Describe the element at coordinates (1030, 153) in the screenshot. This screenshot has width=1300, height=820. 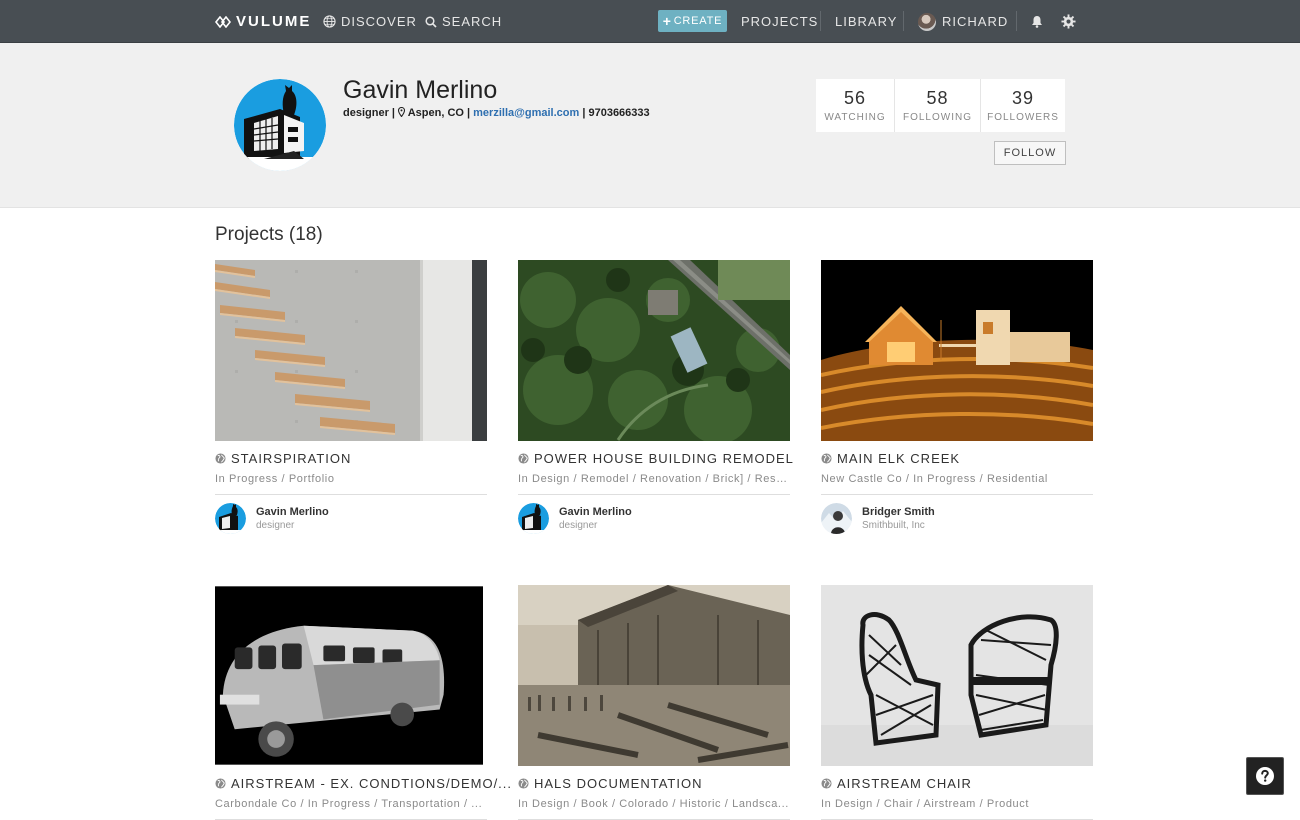
I see `follow-button: FOLLOW` at that location.